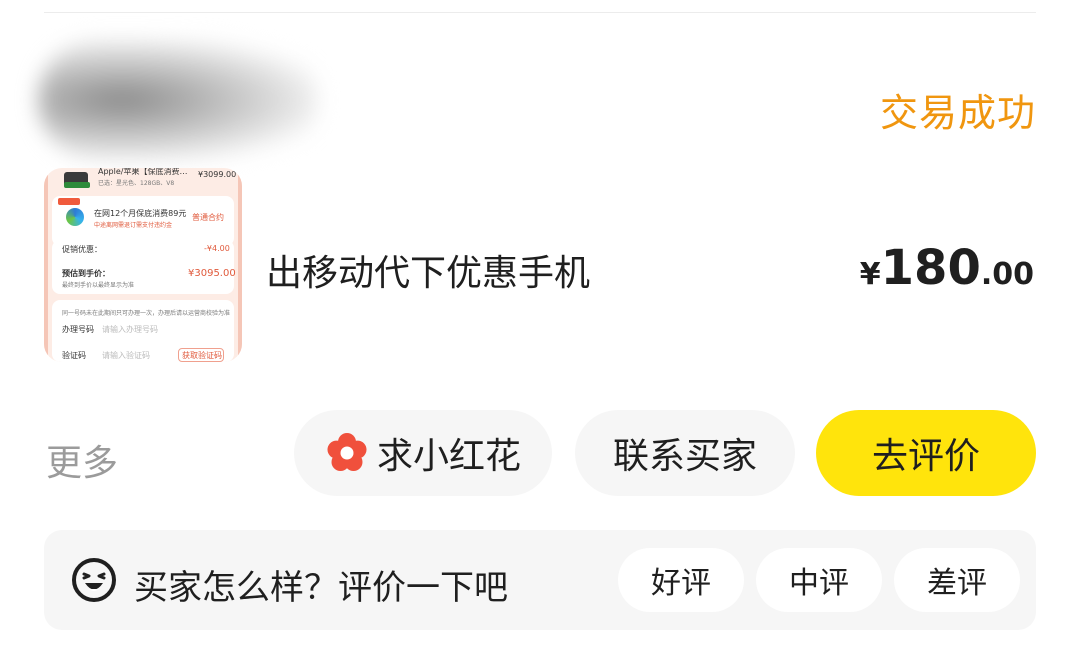 Image resolution: width=1080 pixels, height=660 pixels. What do you see at coordinates (86, 273) in the screenshot?
I see `thumb-est-label: 预估到手价：` at bounding box center [86, 273].